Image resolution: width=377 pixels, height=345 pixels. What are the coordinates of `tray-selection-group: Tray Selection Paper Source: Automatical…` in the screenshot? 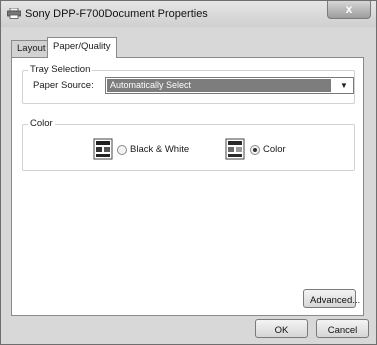 It's located at (188, 84).